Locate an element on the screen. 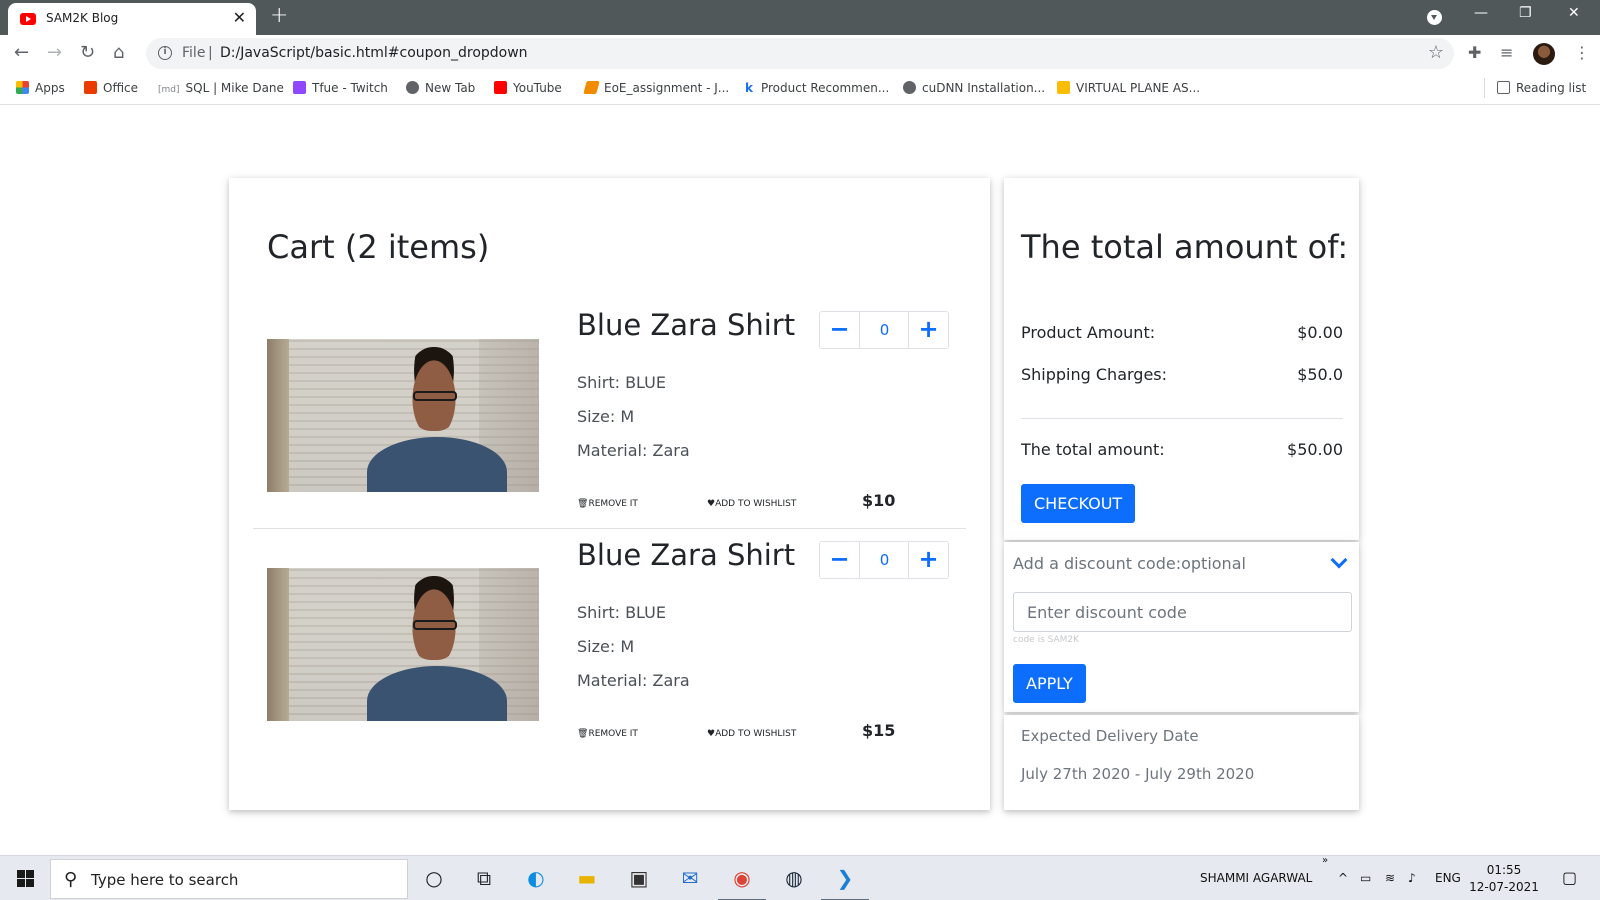 This screenshot has width=1600, height=900. product-size: Size: M is located at coordinates (606, 416).